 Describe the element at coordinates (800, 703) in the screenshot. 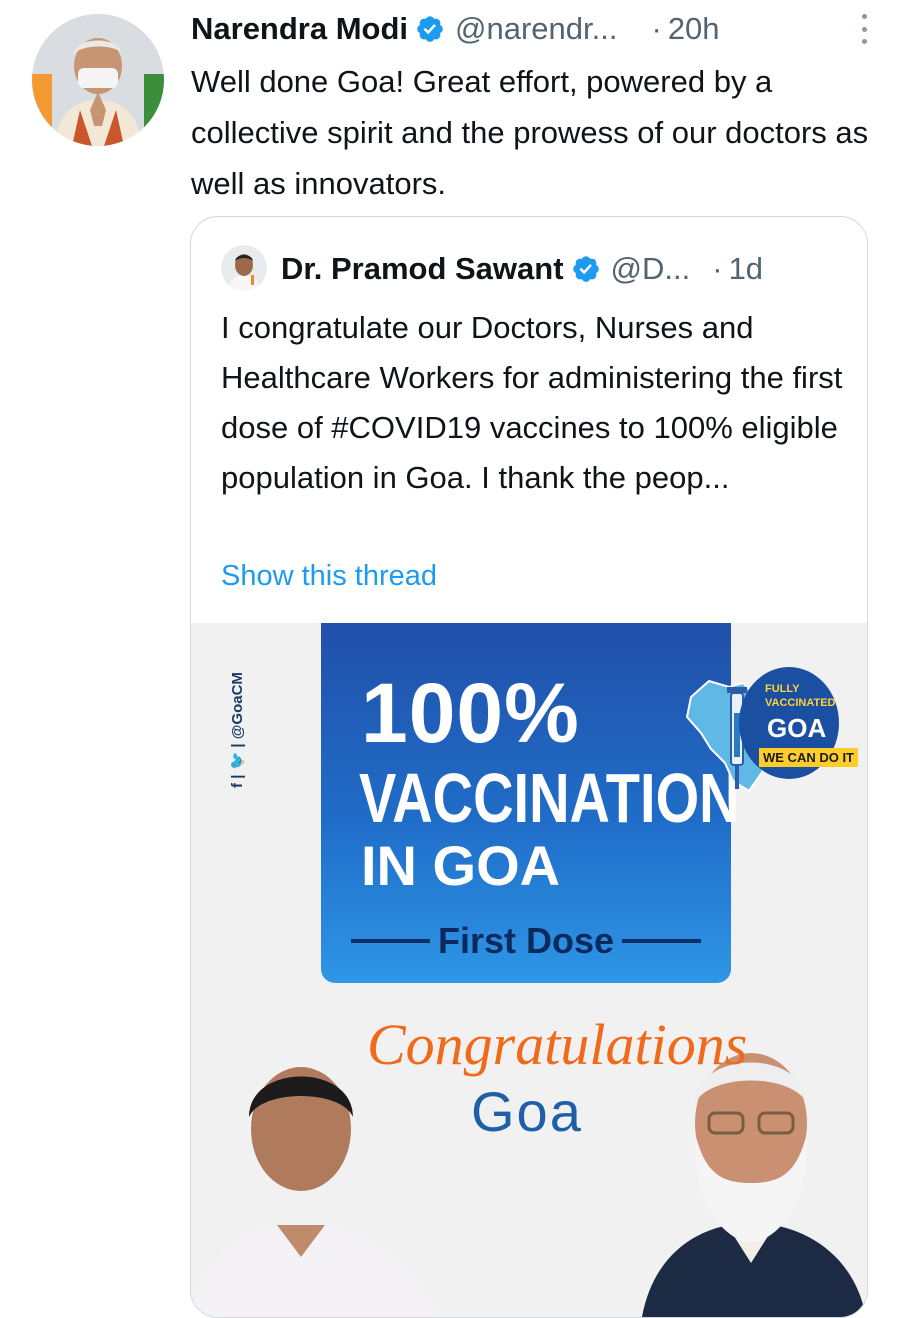

I see `badge-line2: VACCINATED` at that location.